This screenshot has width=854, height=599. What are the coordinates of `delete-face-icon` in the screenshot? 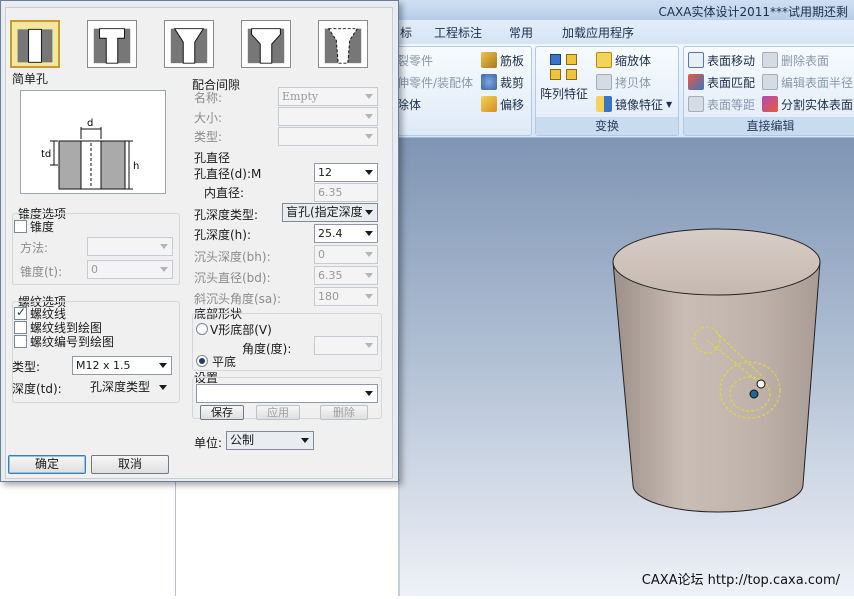 It's located at (770, 60).